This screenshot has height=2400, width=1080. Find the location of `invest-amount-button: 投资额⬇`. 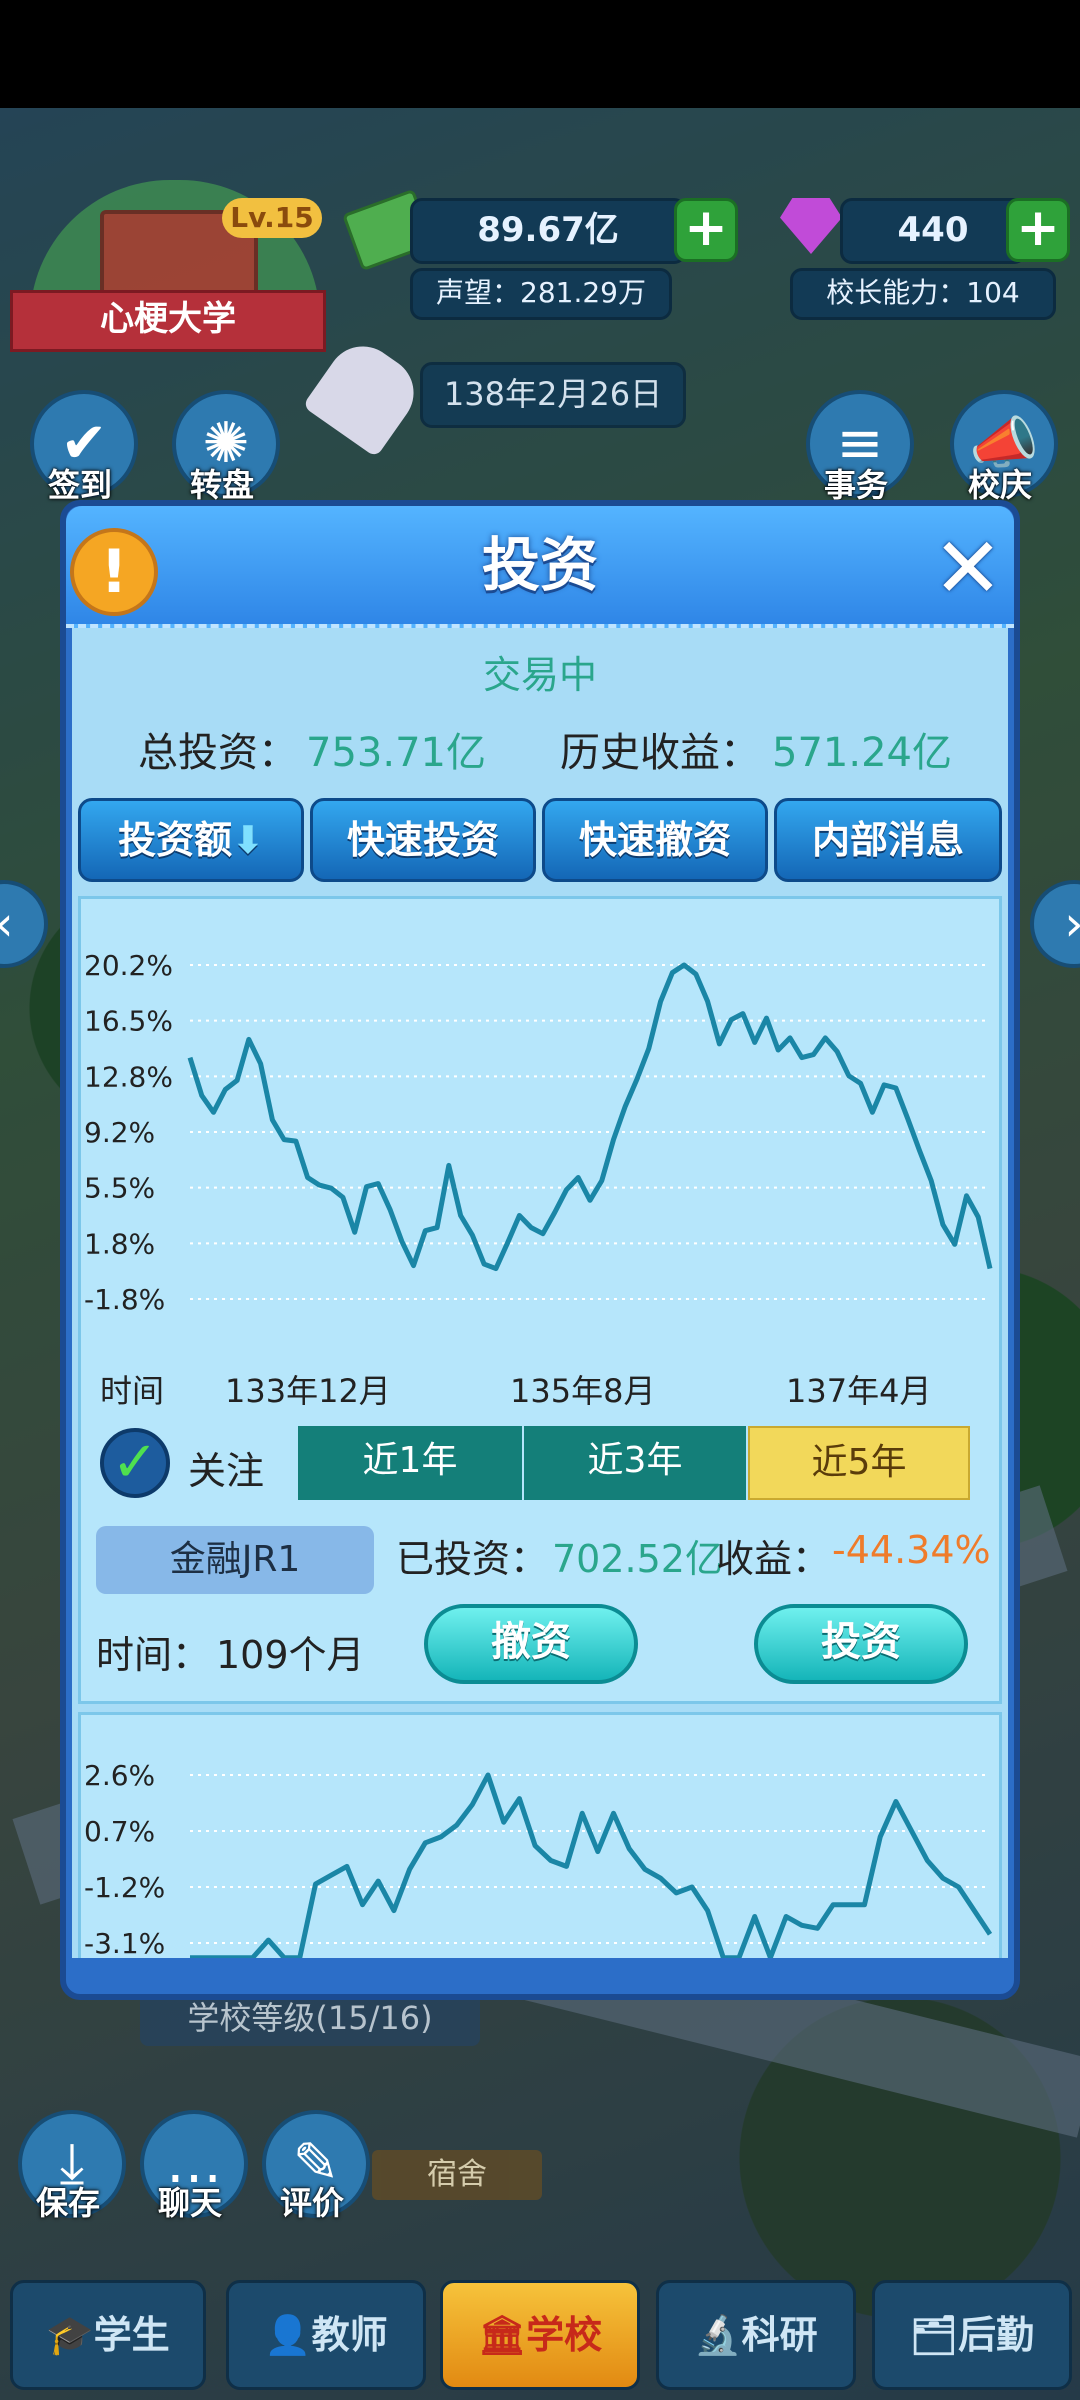

invest-amount-button: 投资额⬇ is located at coordinates (191, 840).